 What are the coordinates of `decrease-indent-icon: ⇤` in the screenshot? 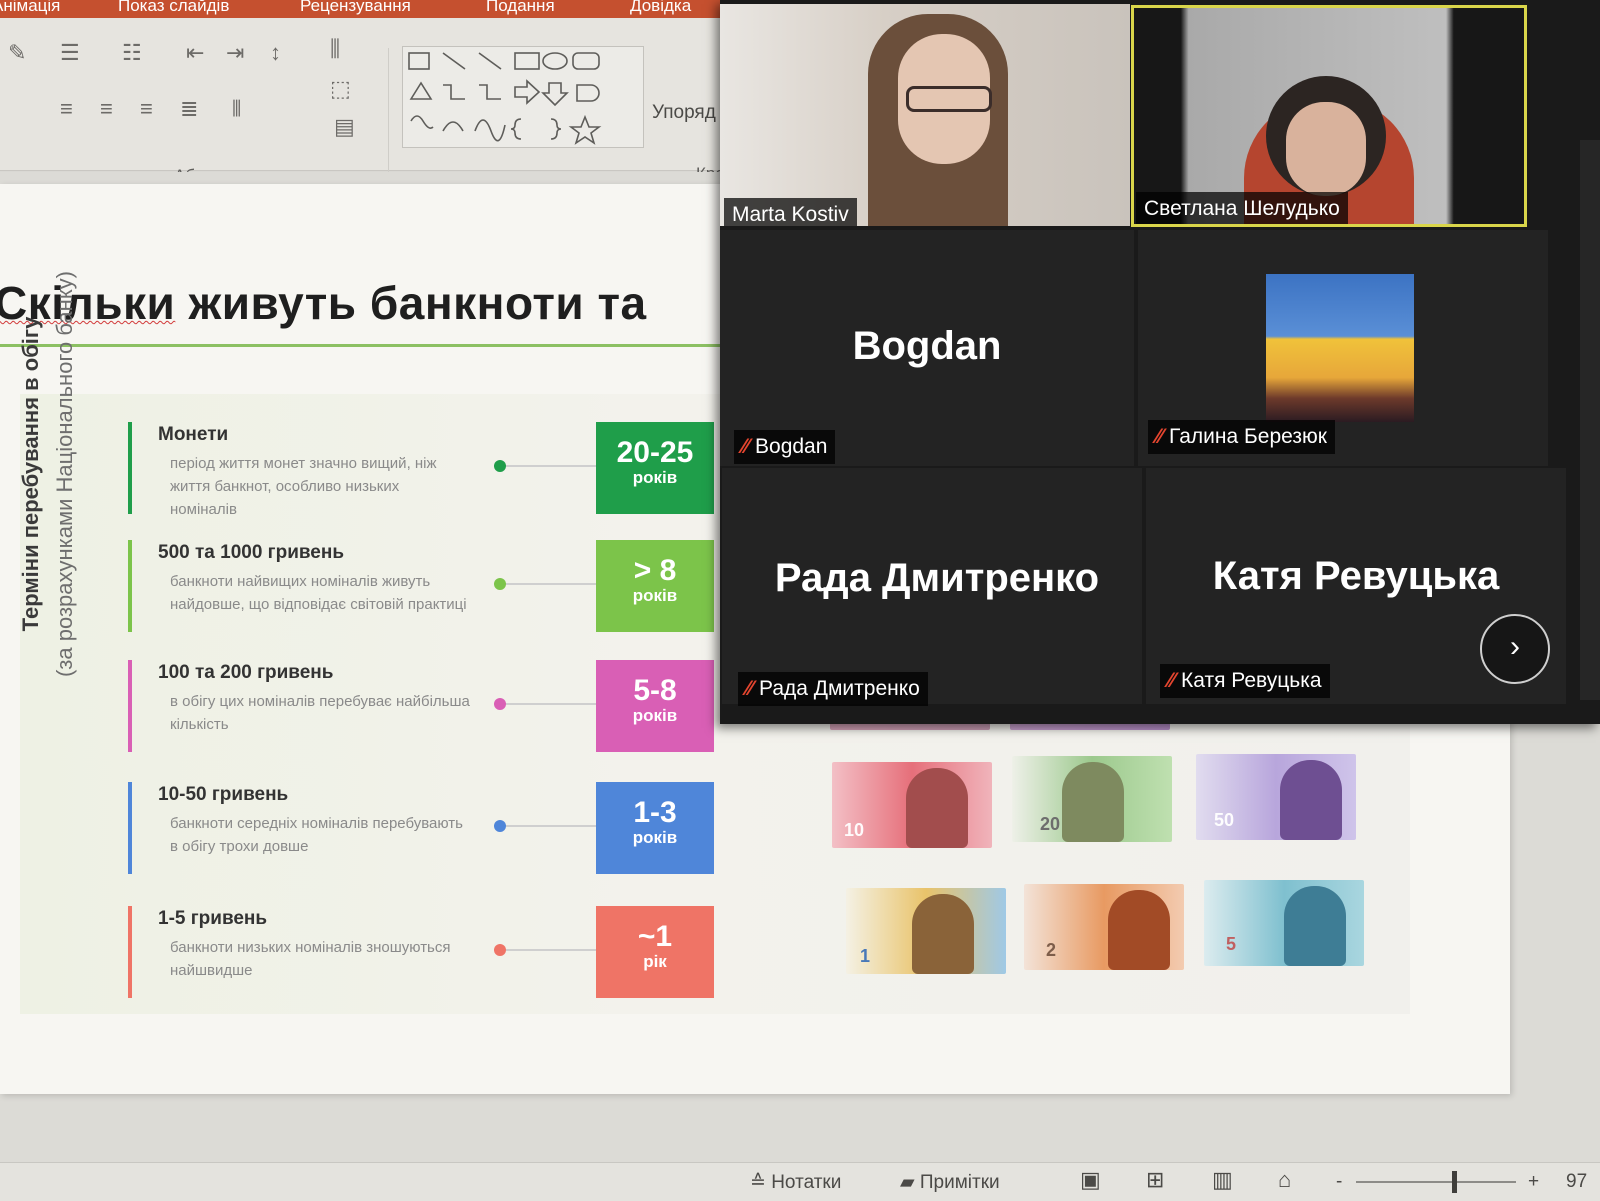 It's located at (195, 53).